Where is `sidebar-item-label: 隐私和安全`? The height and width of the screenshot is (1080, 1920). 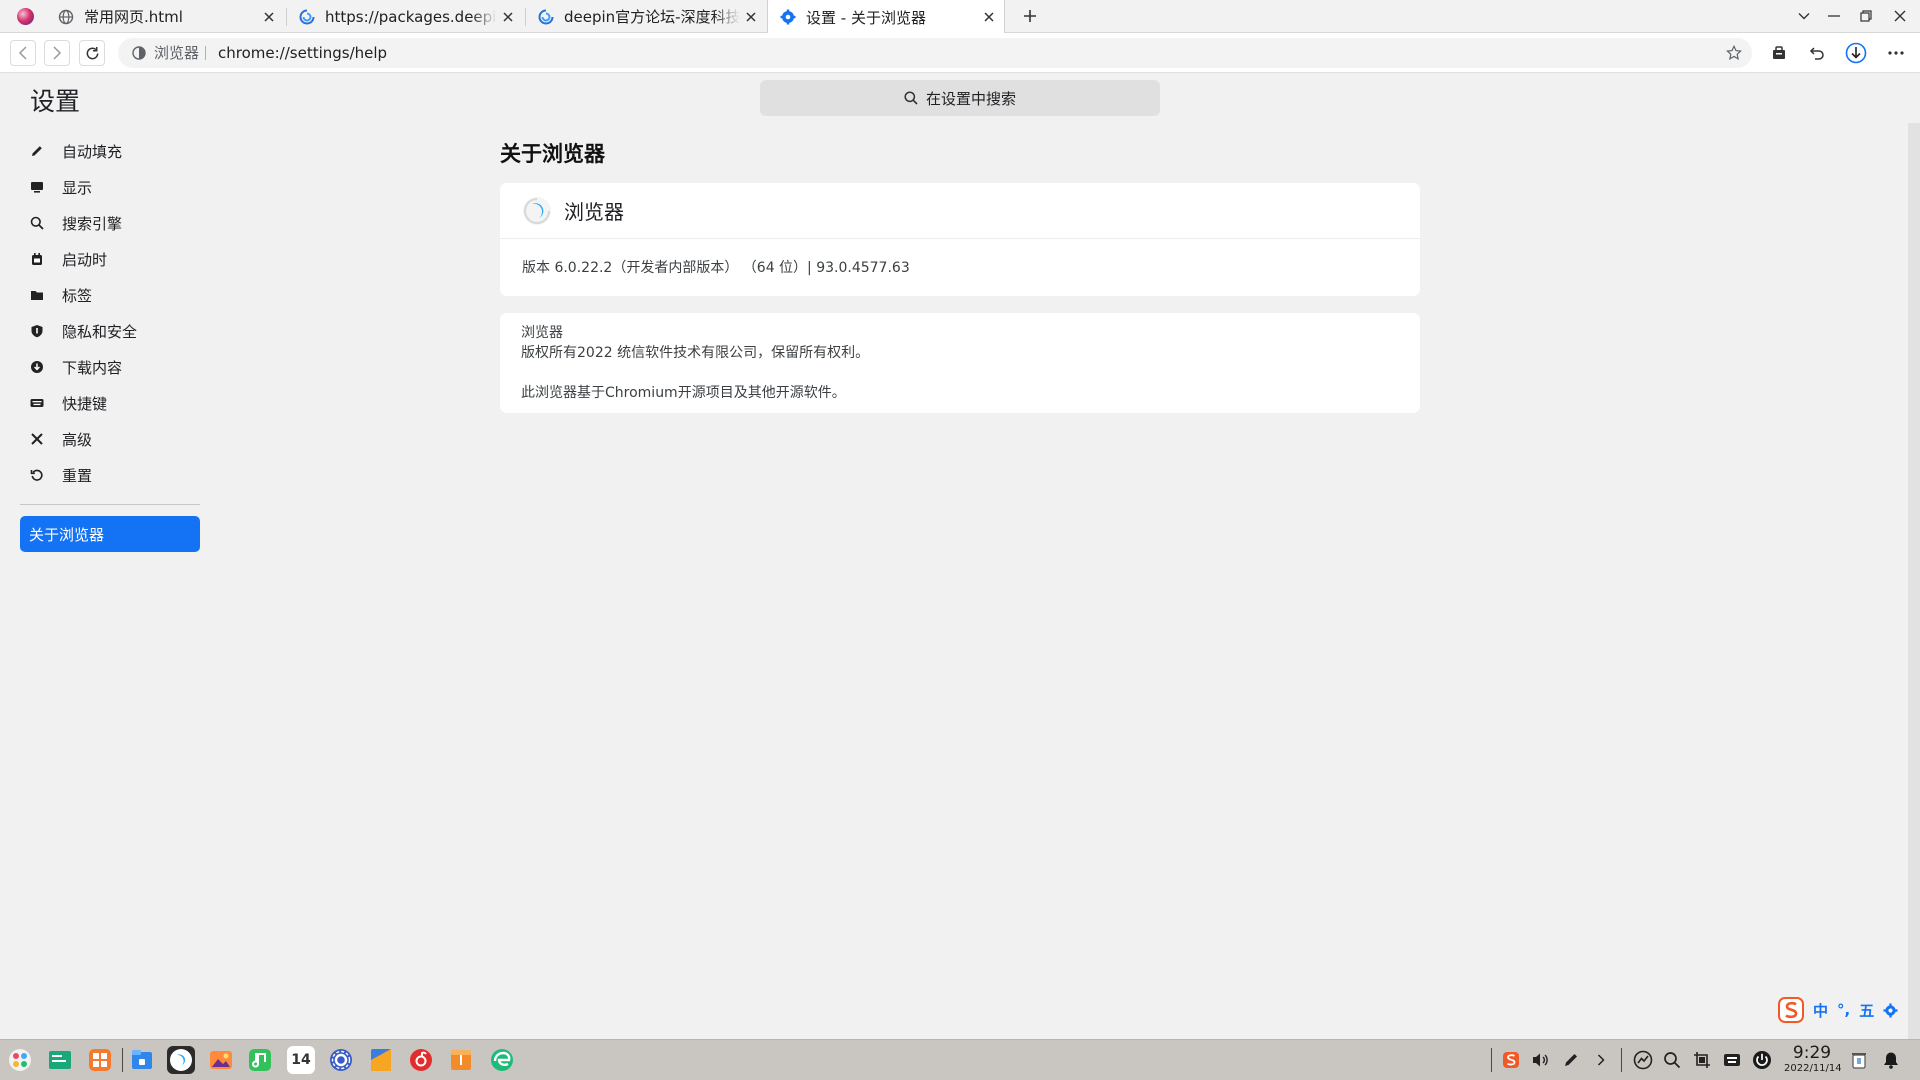
sidebar-item-label: 隐私和安全 is located at coordinates (100, 331).